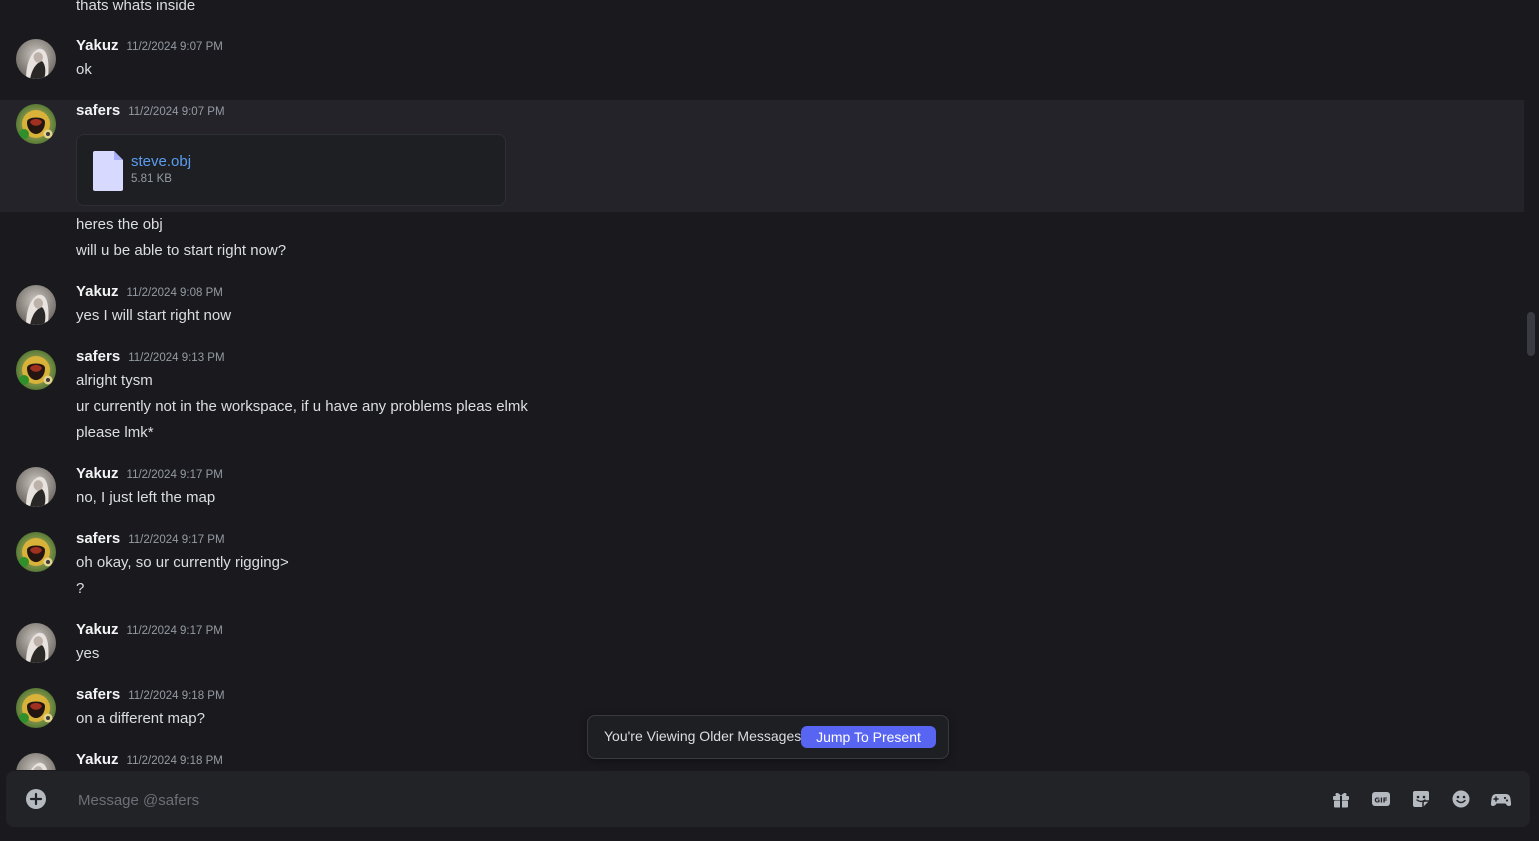  I want to click on message-text: alright tysm, so click(114, 380).